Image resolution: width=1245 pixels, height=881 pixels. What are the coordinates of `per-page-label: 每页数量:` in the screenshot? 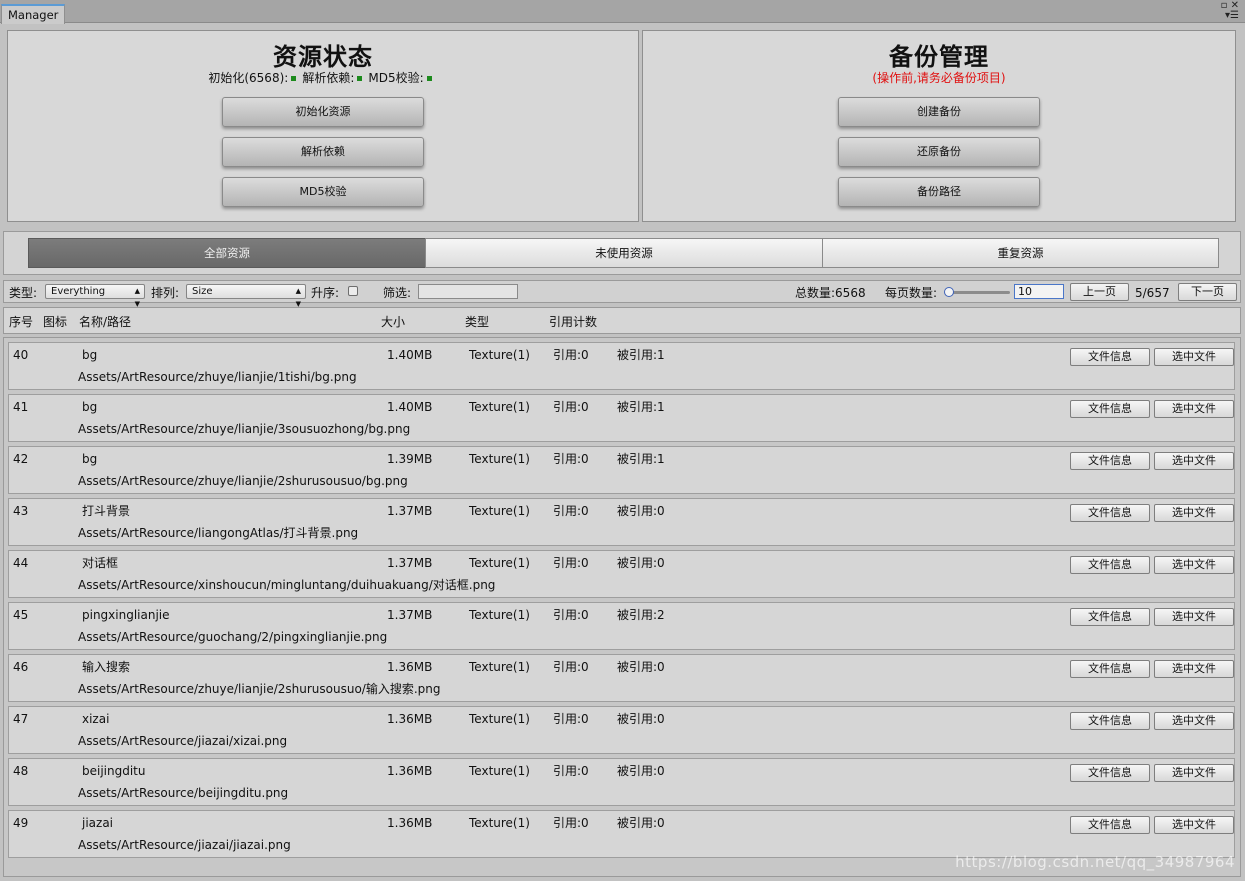 It's located at (911, 293).